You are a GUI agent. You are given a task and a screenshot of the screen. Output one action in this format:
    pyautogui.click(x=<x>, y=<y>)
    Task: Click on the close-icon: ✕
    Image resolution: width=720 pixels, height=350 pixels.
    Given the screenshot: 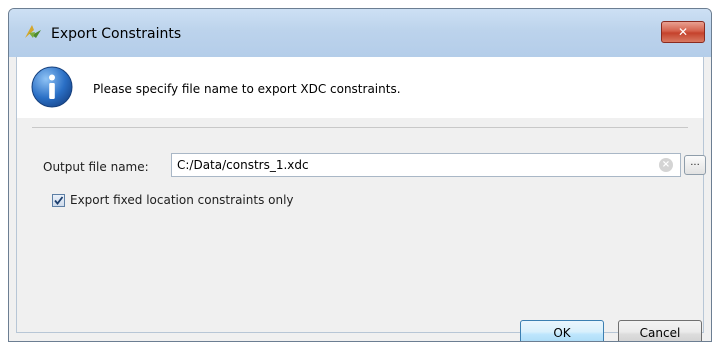 What is the action you would take?
    pyautogui.click(x=683, y=32)
    